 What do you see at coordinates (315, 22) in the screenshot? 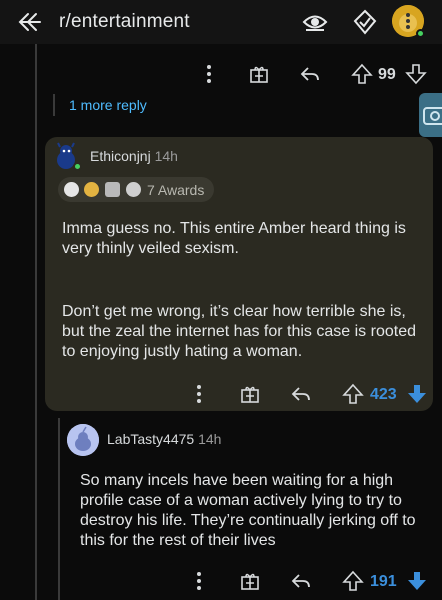
I see `visibility-eye-icon` at bounding box center [315, 22].